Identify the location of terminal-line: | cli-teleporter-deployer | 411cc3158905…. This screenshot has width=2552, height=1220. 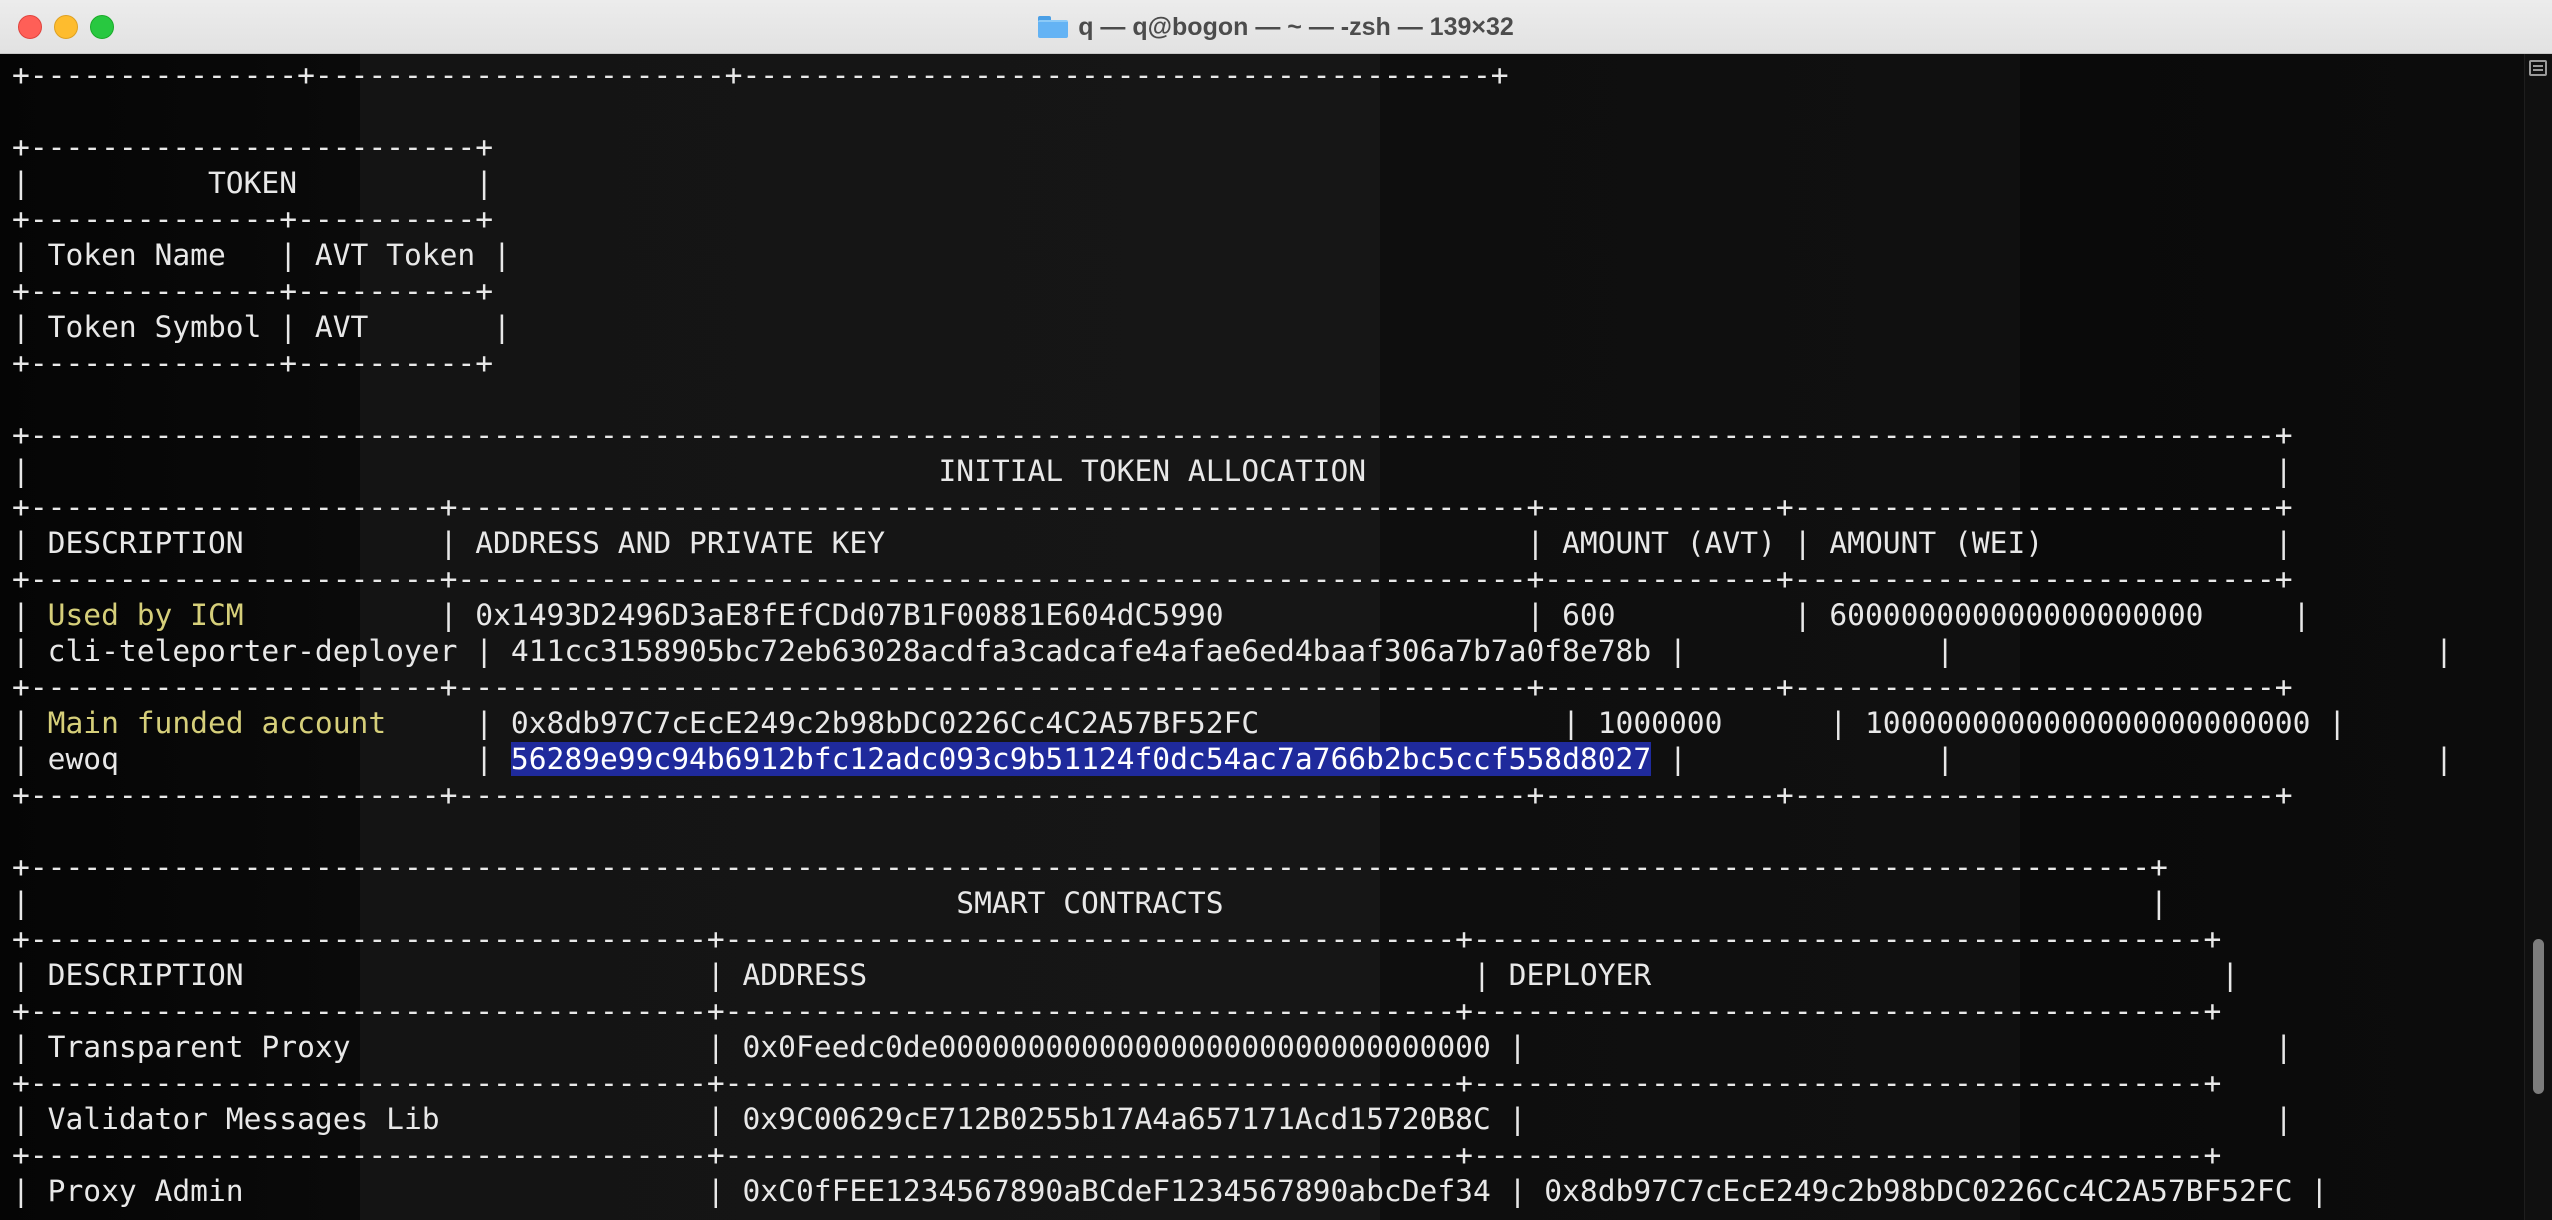
(1232, 651).